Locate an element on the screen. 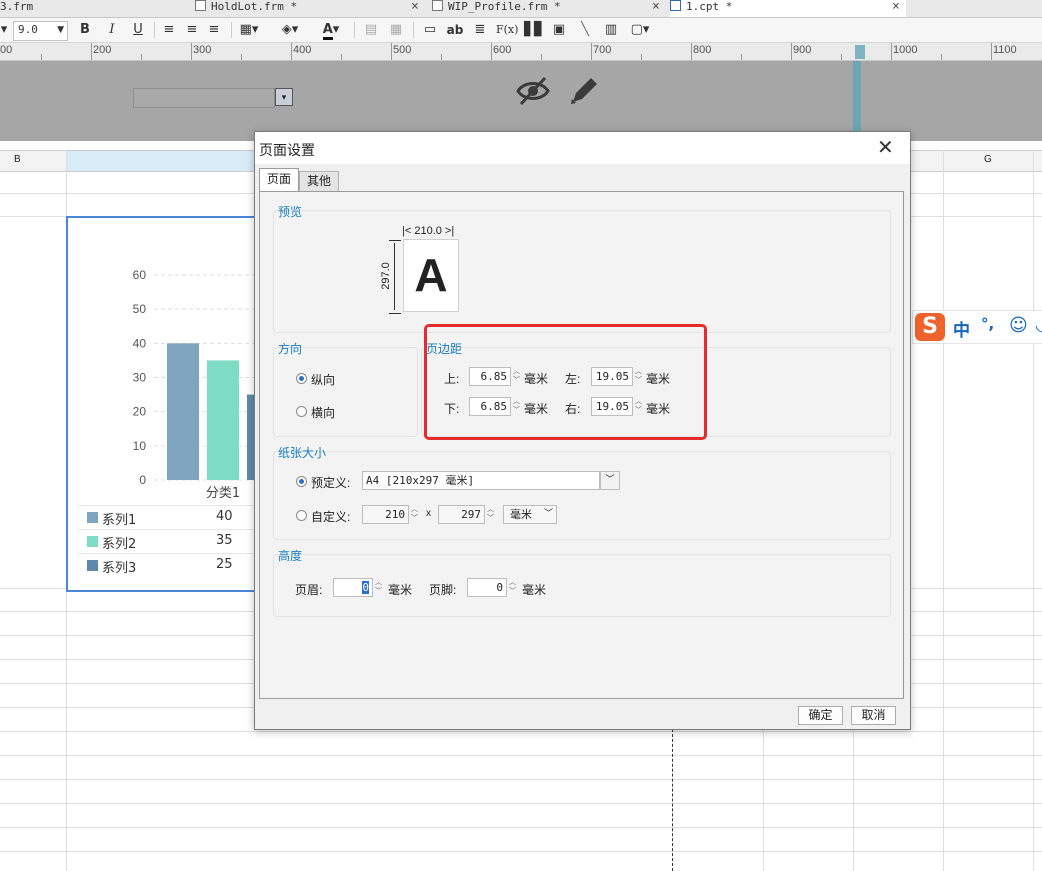 The height and width of the screenshot is (871, 1042). formula-icon: F(x) is located at coordinates (507, 30).